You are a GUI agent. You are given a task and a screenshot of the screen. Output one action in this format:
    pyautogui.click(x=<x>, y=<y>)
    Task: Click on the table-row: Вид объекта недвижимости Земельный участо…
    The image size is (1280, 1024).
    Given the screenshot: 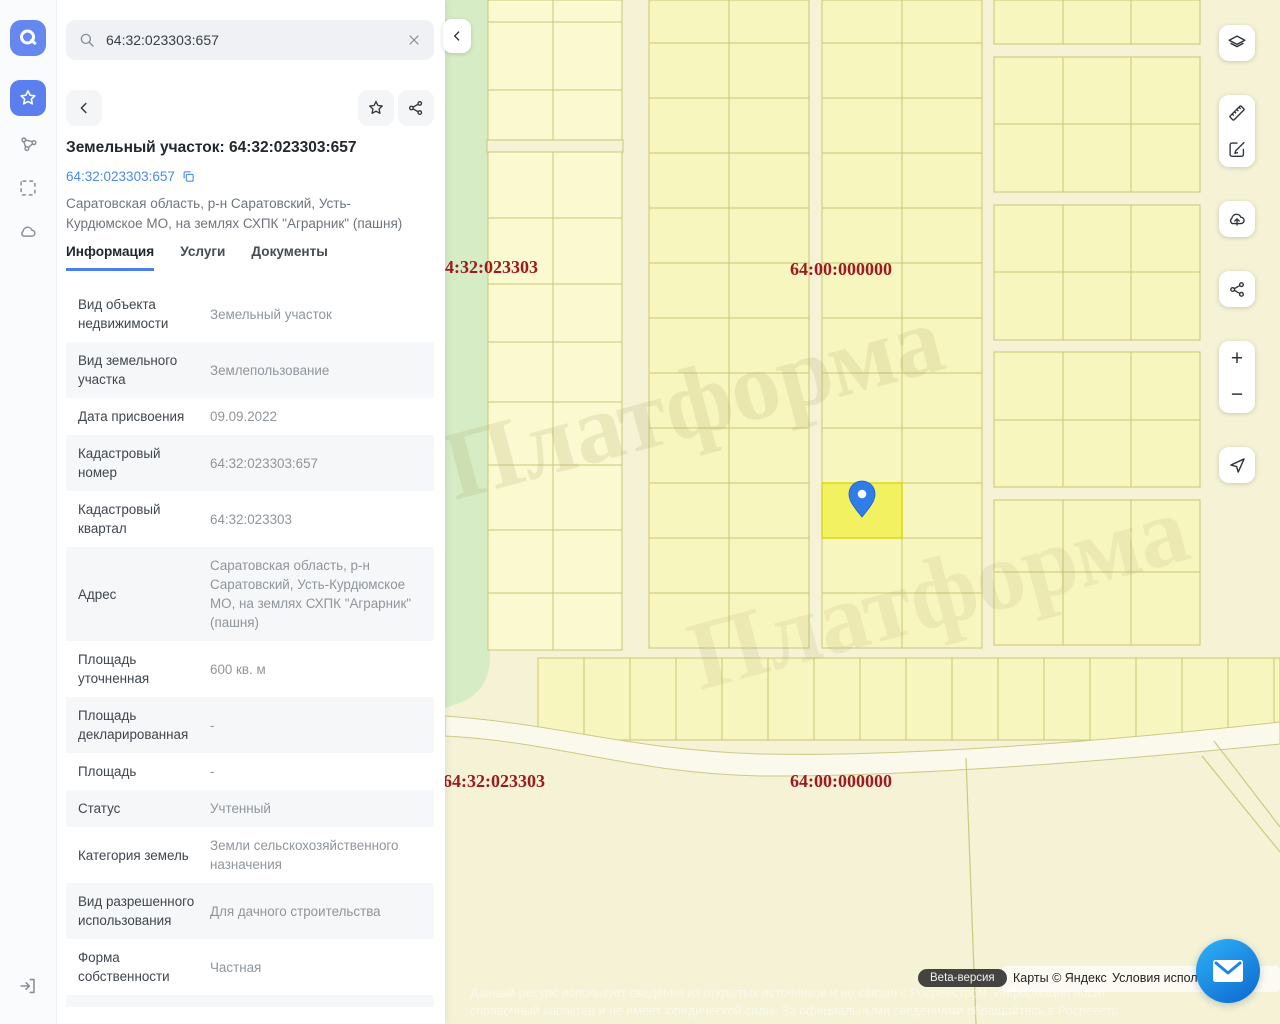 What is the action you would take?
    pyautogui.click(x=250, y=314)
    